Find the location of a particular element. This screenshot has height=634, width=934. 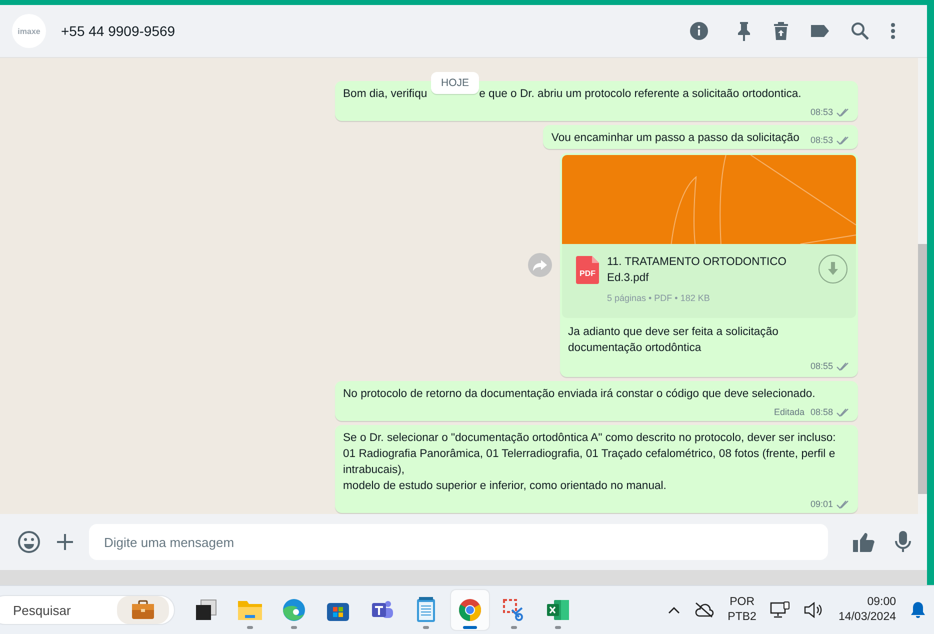

message-text: Bom dia, verifiqu is located at coordinates (385, 94).